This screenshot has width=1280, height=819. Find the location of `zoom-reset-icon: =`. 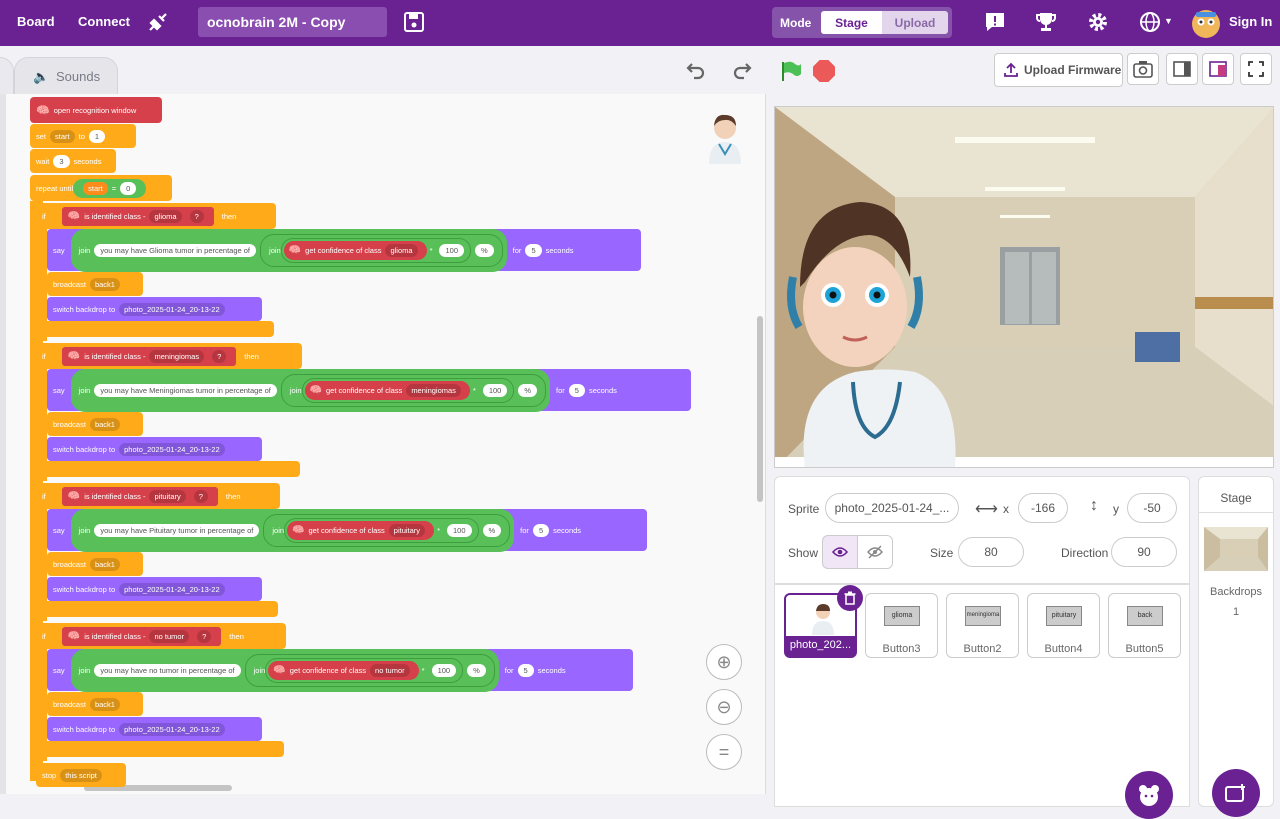

zoom-reset-icon: = is located at coordinates (724, 752).